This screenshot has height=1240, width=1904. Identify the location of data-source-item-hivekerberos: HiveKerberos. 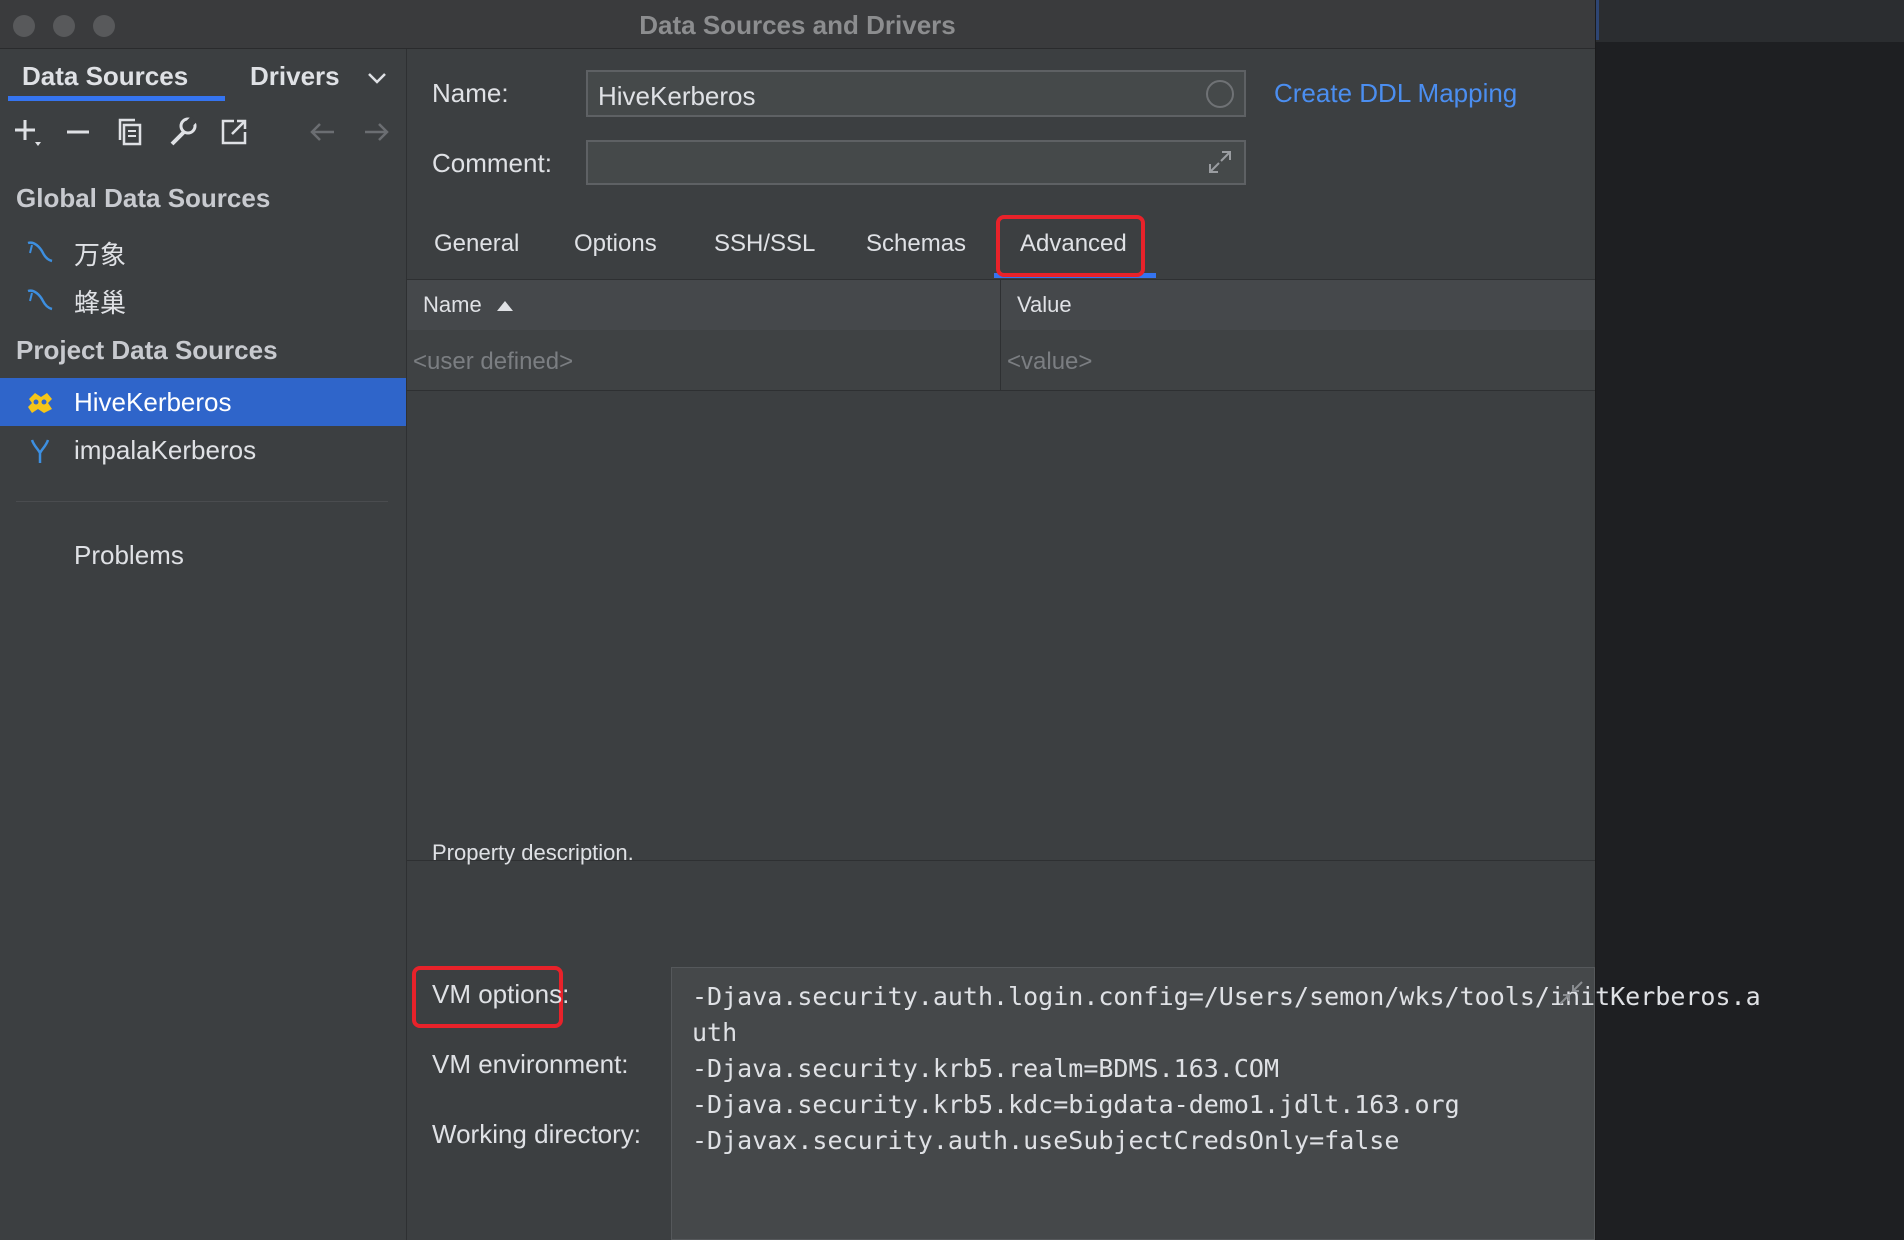
(203, 402).